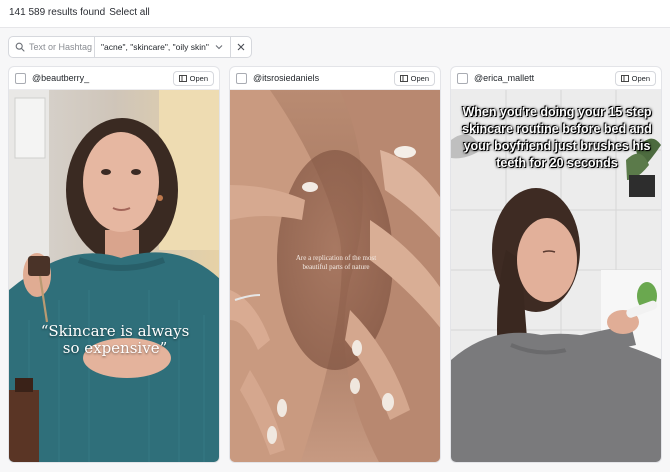  I want to click on card-handle: @erica_mallett, so click(504, 78).